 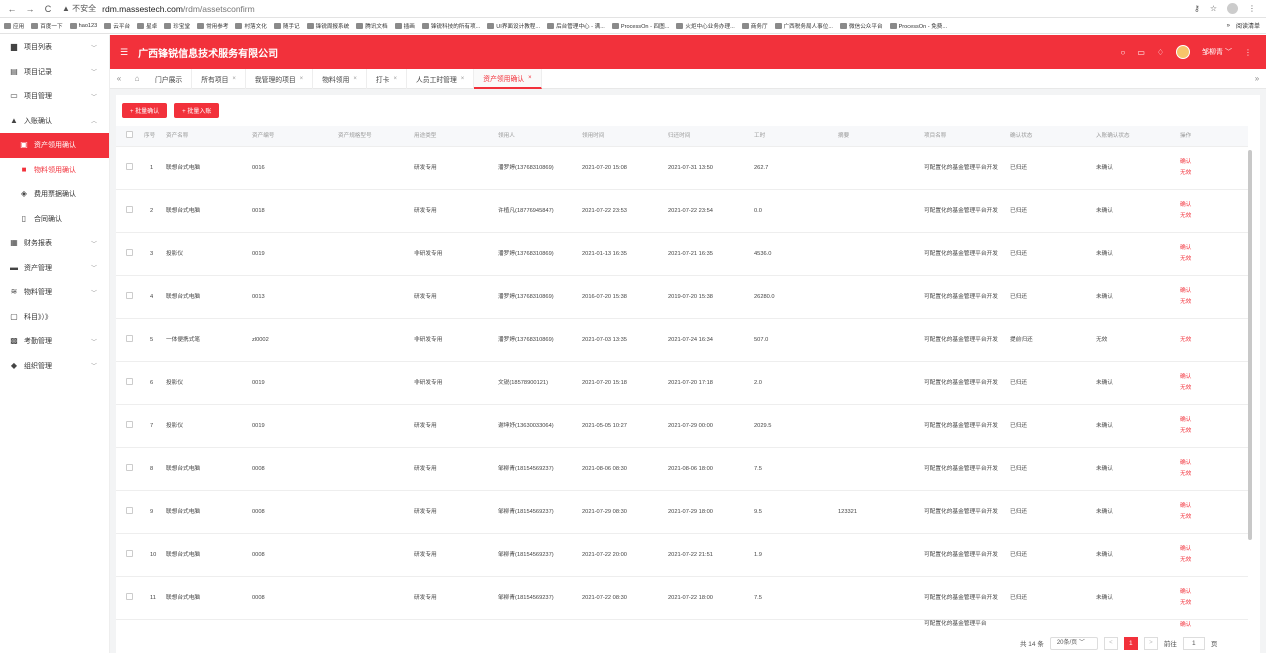 What do you see at coordinates (54, 170) in the screenshot?
I see `sidebar-item: ■ 物料领用确认` at bounding box center [54, 170].